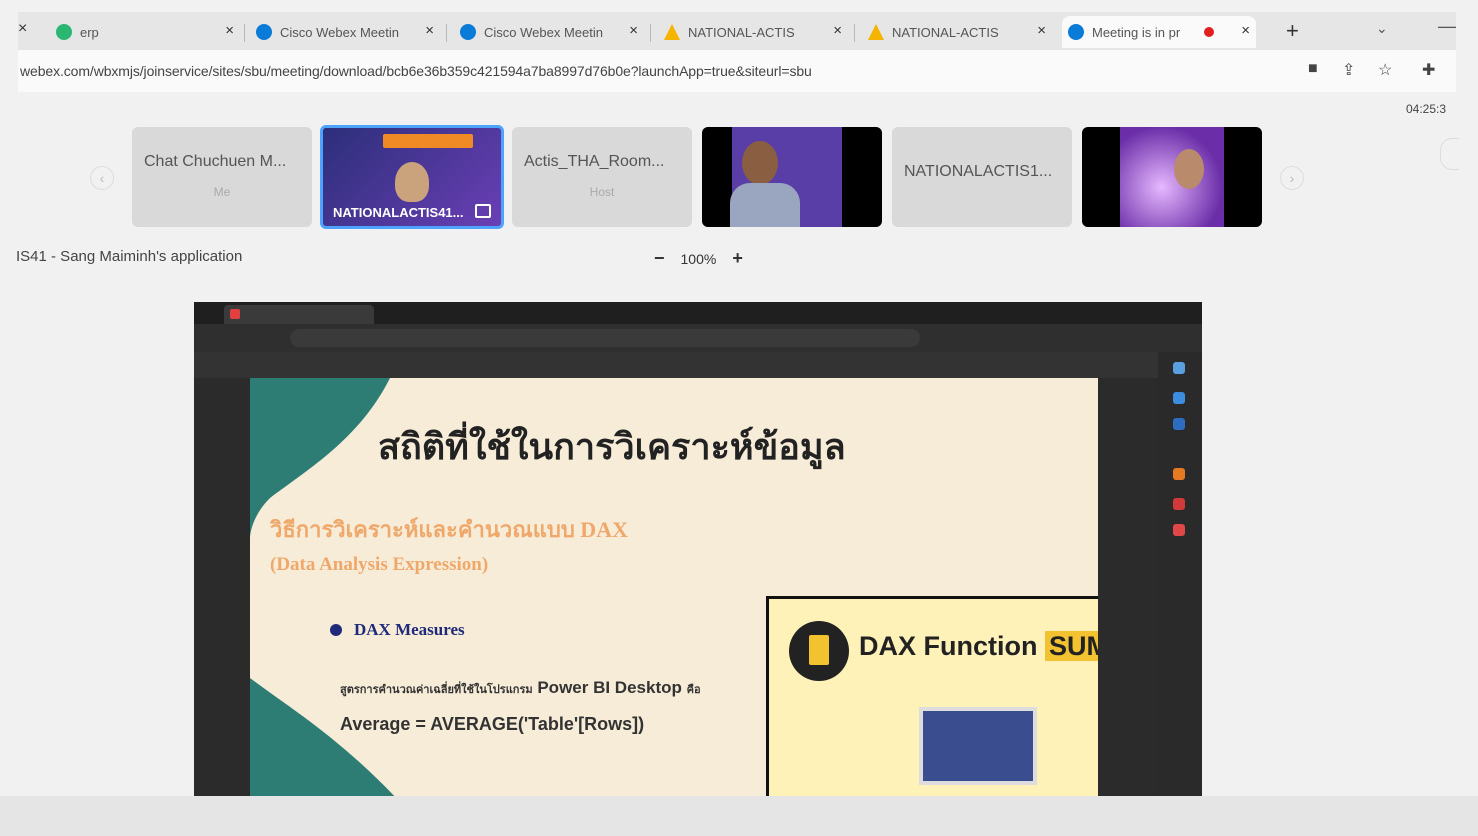 This screenshot has width=1478, height=836. I want to click on strip-prev-chevron-icon: ‹, so click(102, 178).